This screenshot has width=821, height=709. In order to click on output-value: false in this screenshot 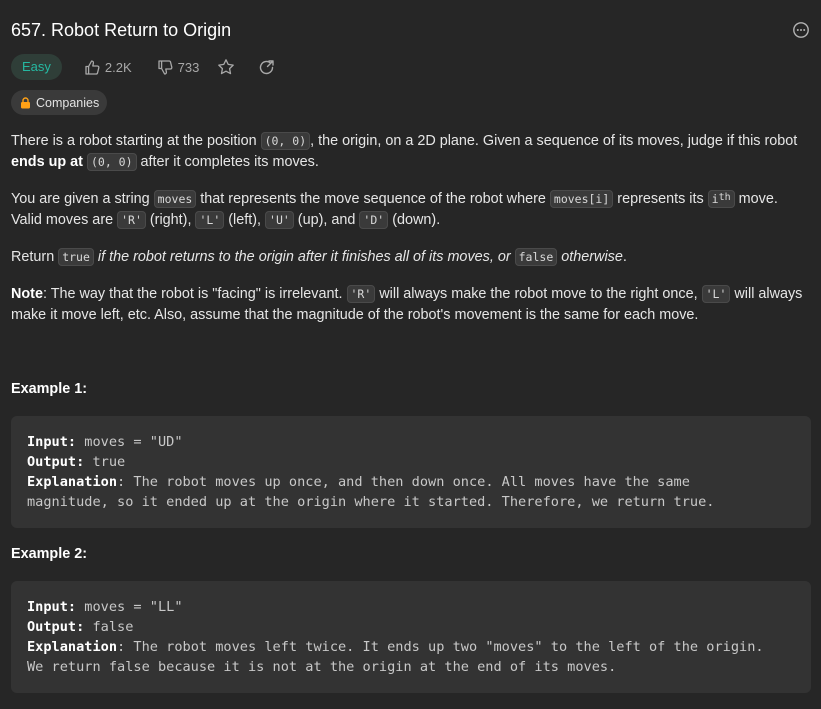, I will do `click(109, 627)`.